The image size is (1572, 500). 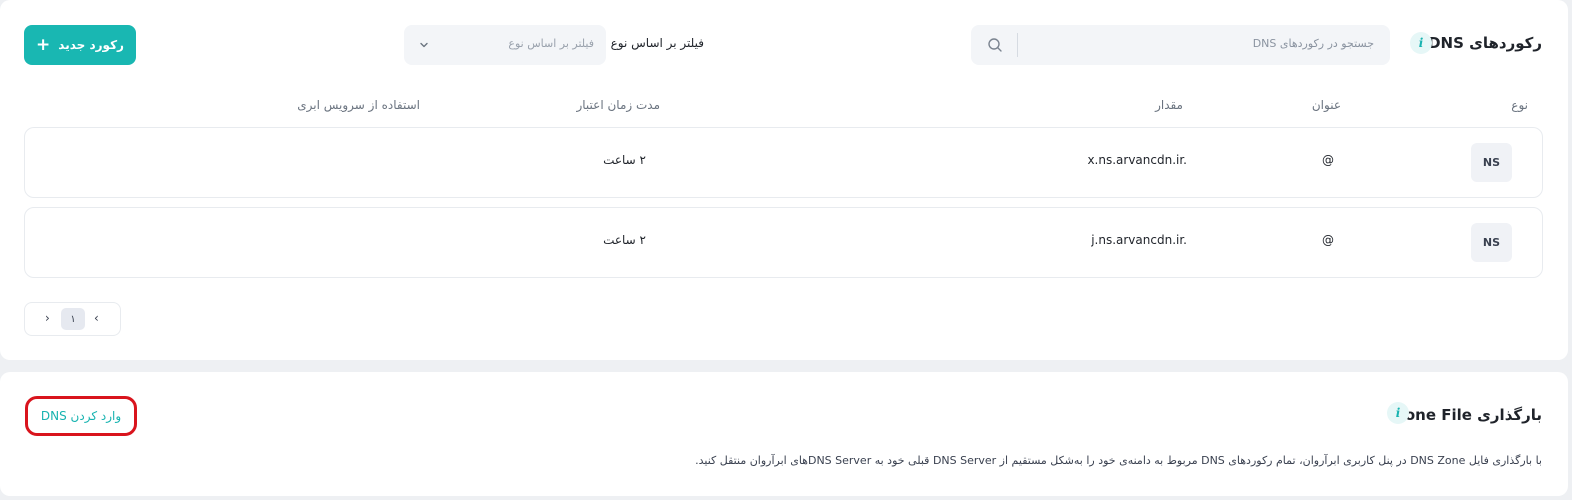 What do you see at coordinates (1326, 105) in the screenshot?
I see `column-header-name: عنوان` at bounding box center [1326, 105].